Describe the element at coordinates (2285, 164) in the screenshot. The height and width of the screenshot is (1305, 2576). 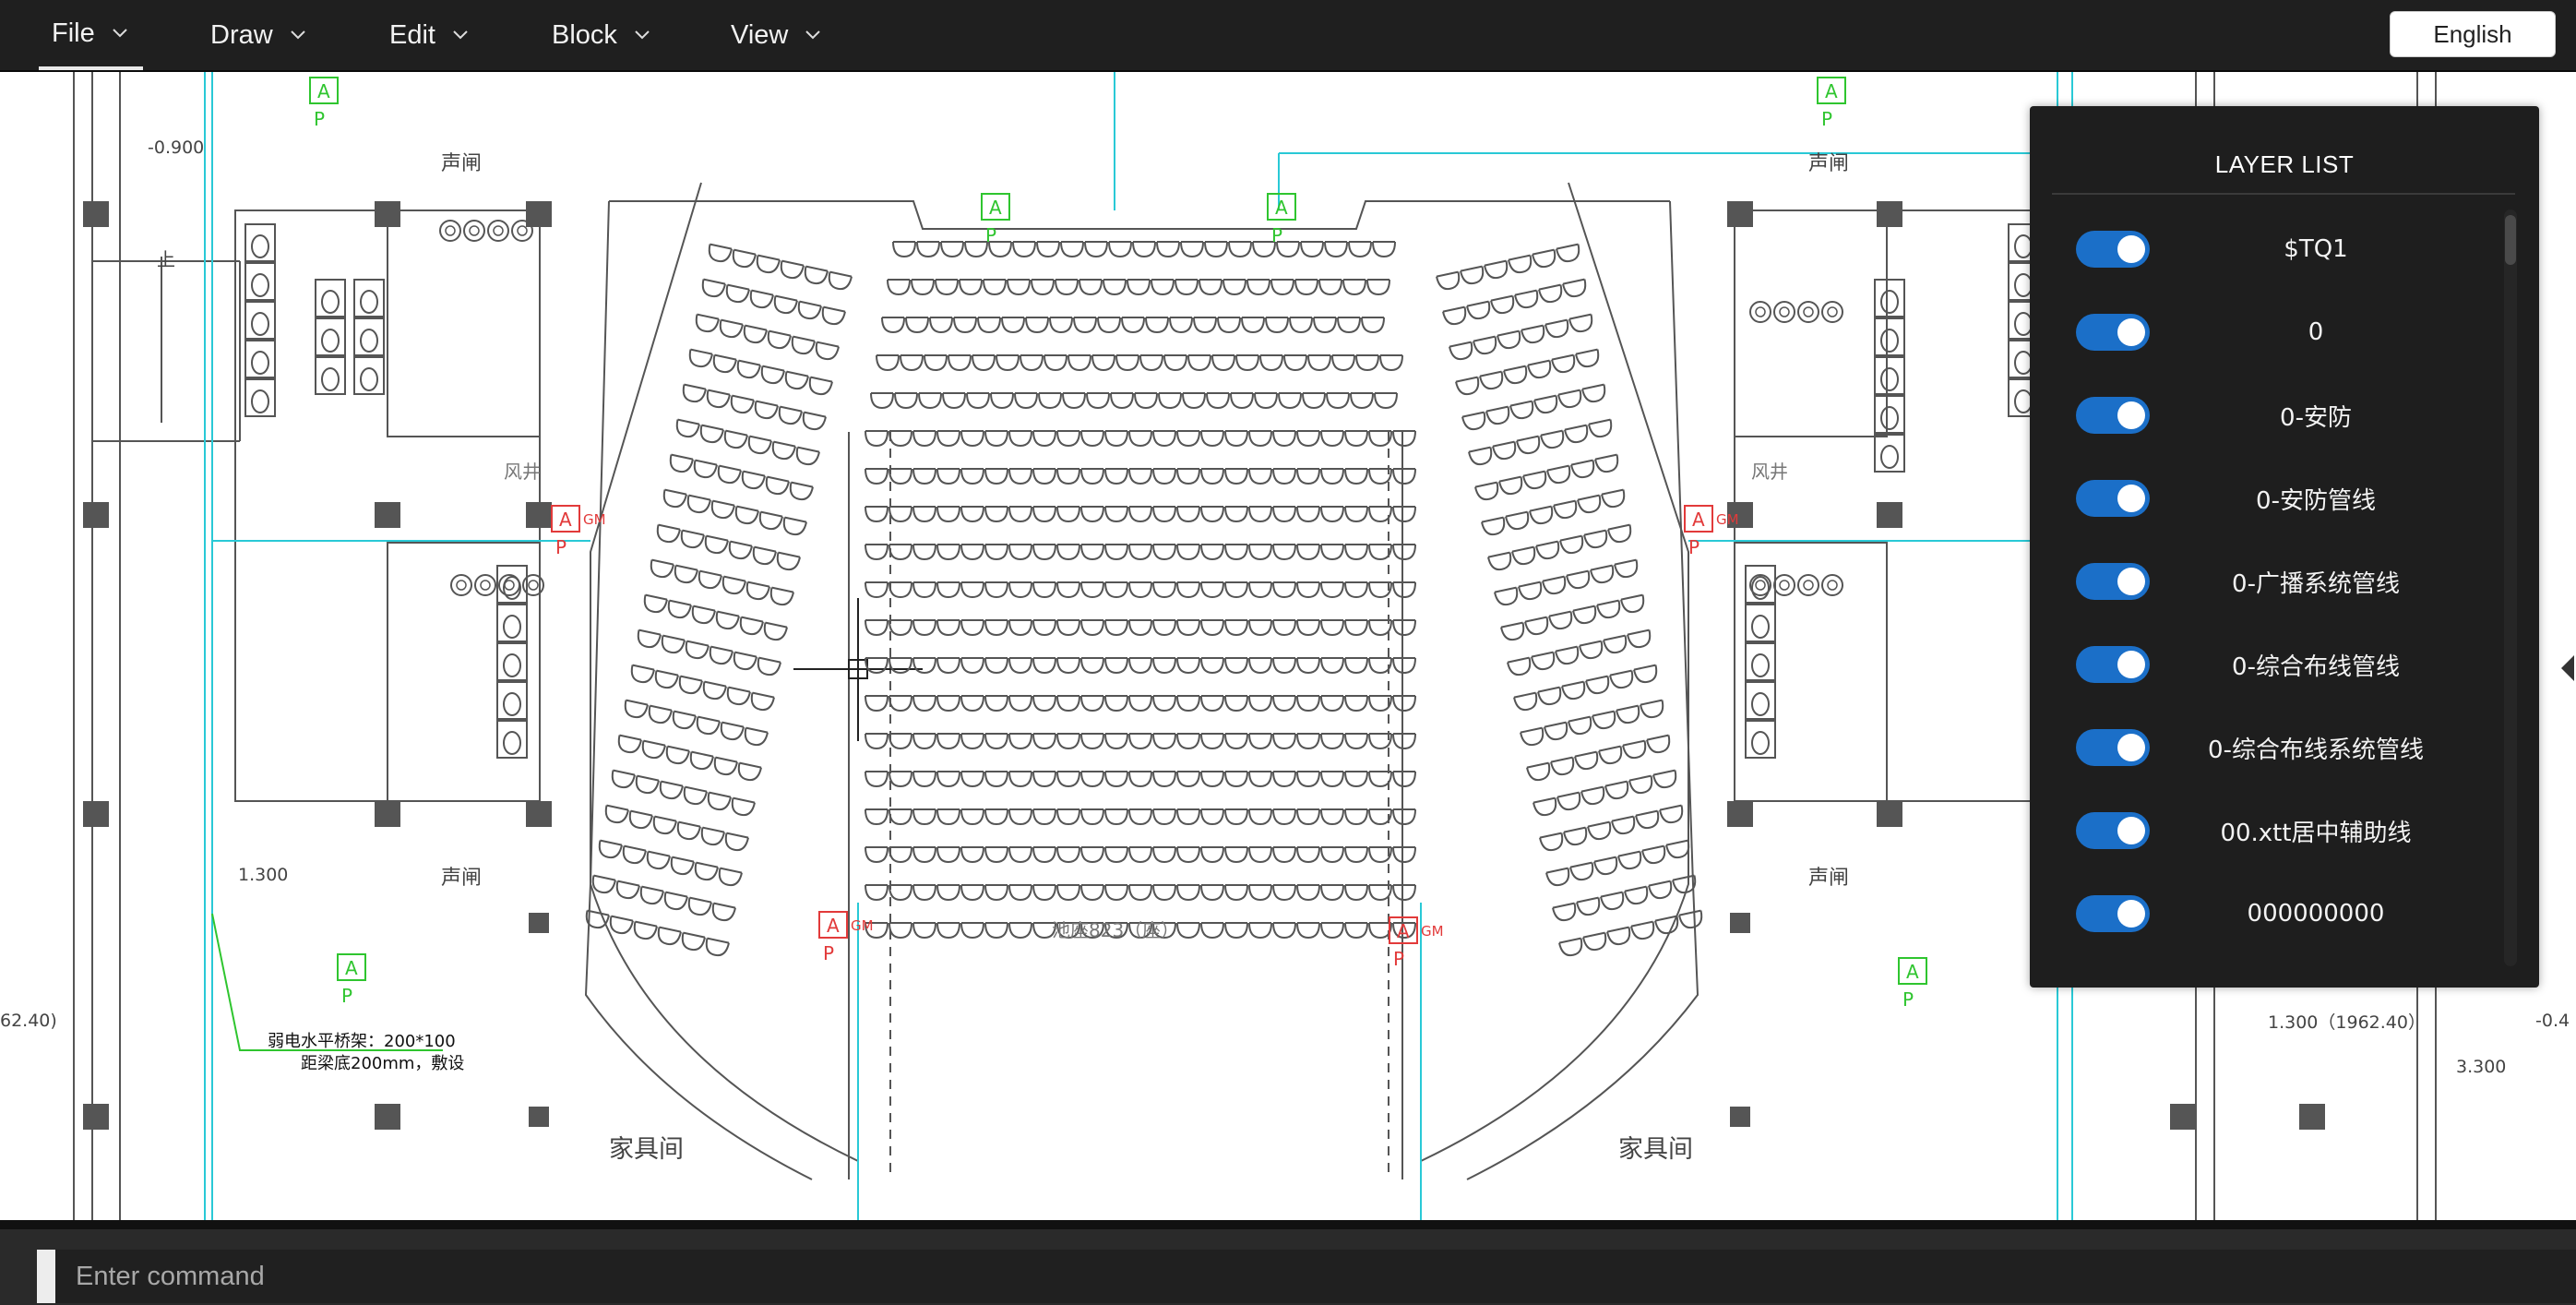
I see `panel-title: LAYER LIST` at that location.